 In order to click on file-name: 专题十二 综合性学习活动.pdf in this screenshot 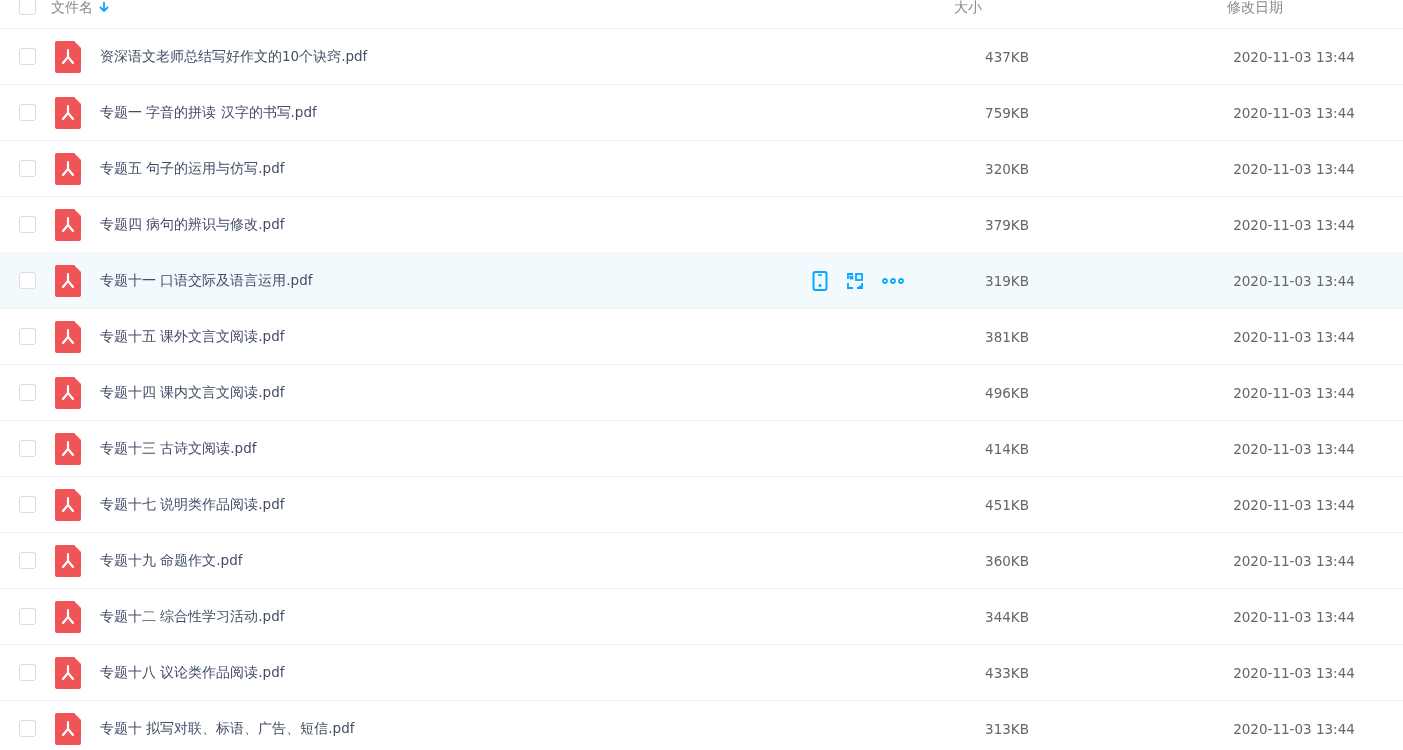, I will do `click(450, 616)`.